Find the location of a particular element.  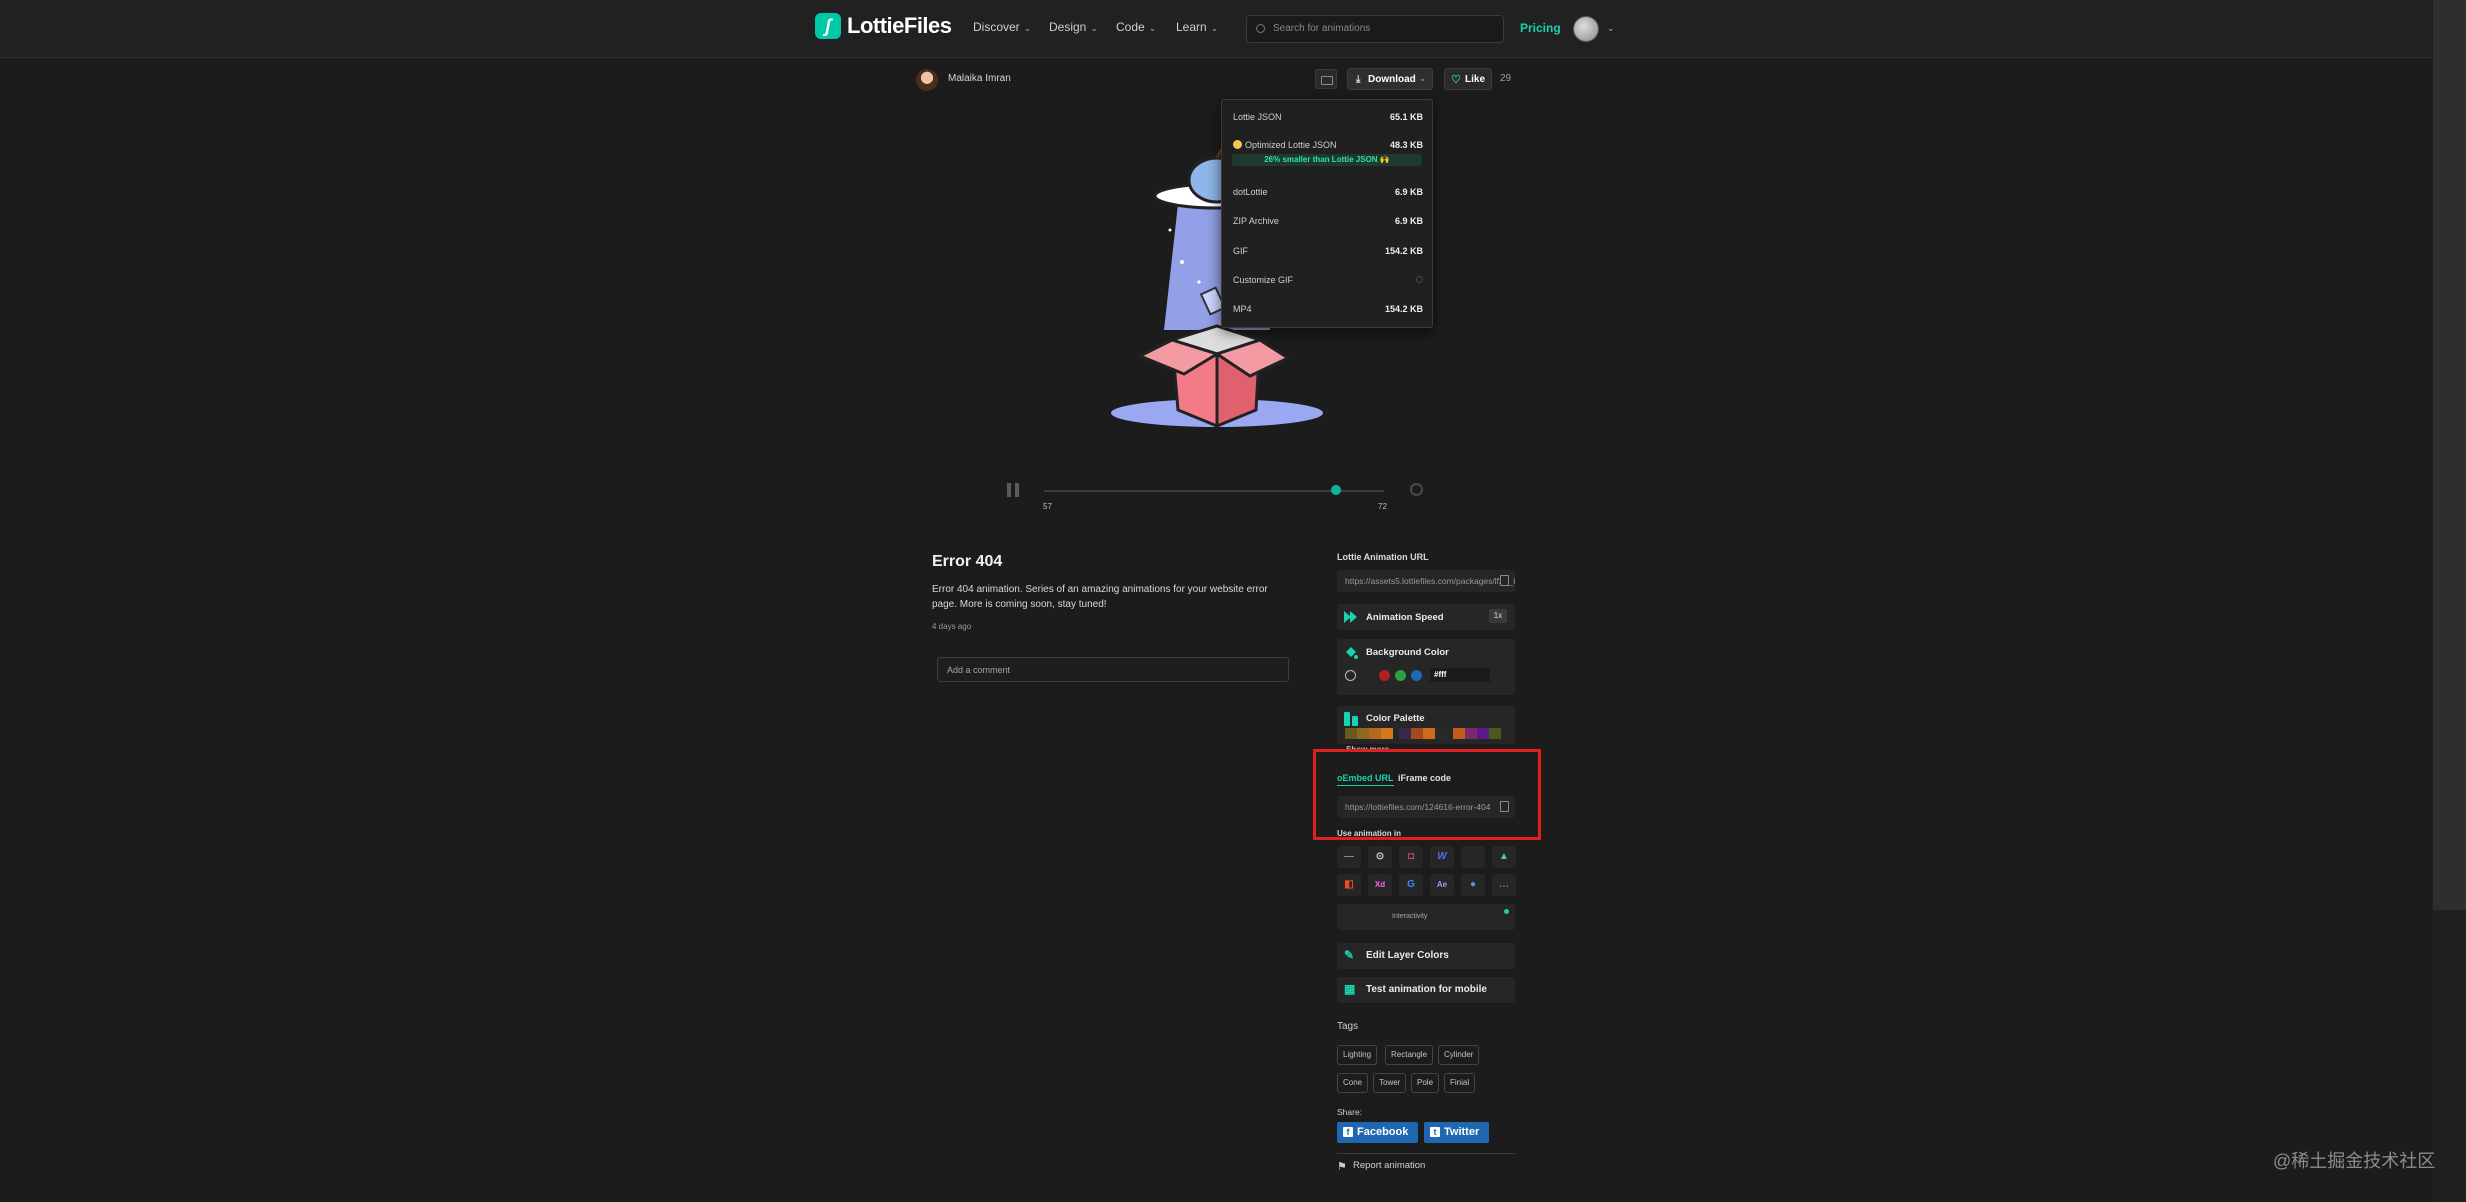

like-button: ♡ Like is located at coordinates (1468, 79).